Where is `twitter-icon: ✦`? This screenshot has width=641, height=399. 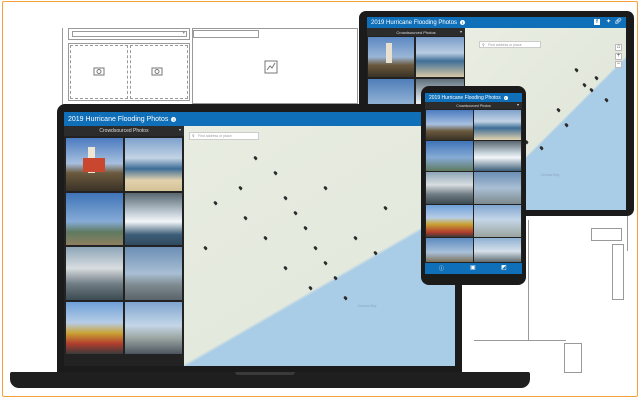 twitter-icon: ✦ is located at coordinates (608, 21).